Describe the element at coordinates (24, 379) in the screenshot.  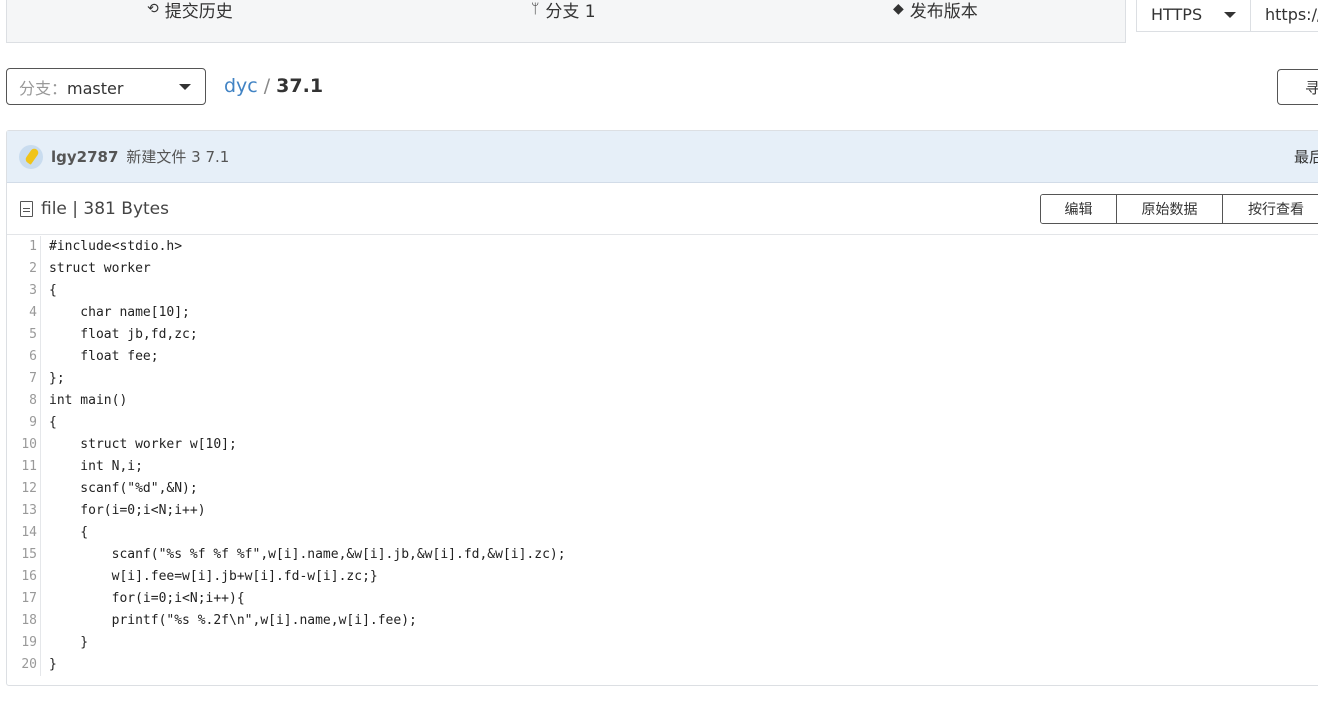
I see `line-number: 7` at that location.